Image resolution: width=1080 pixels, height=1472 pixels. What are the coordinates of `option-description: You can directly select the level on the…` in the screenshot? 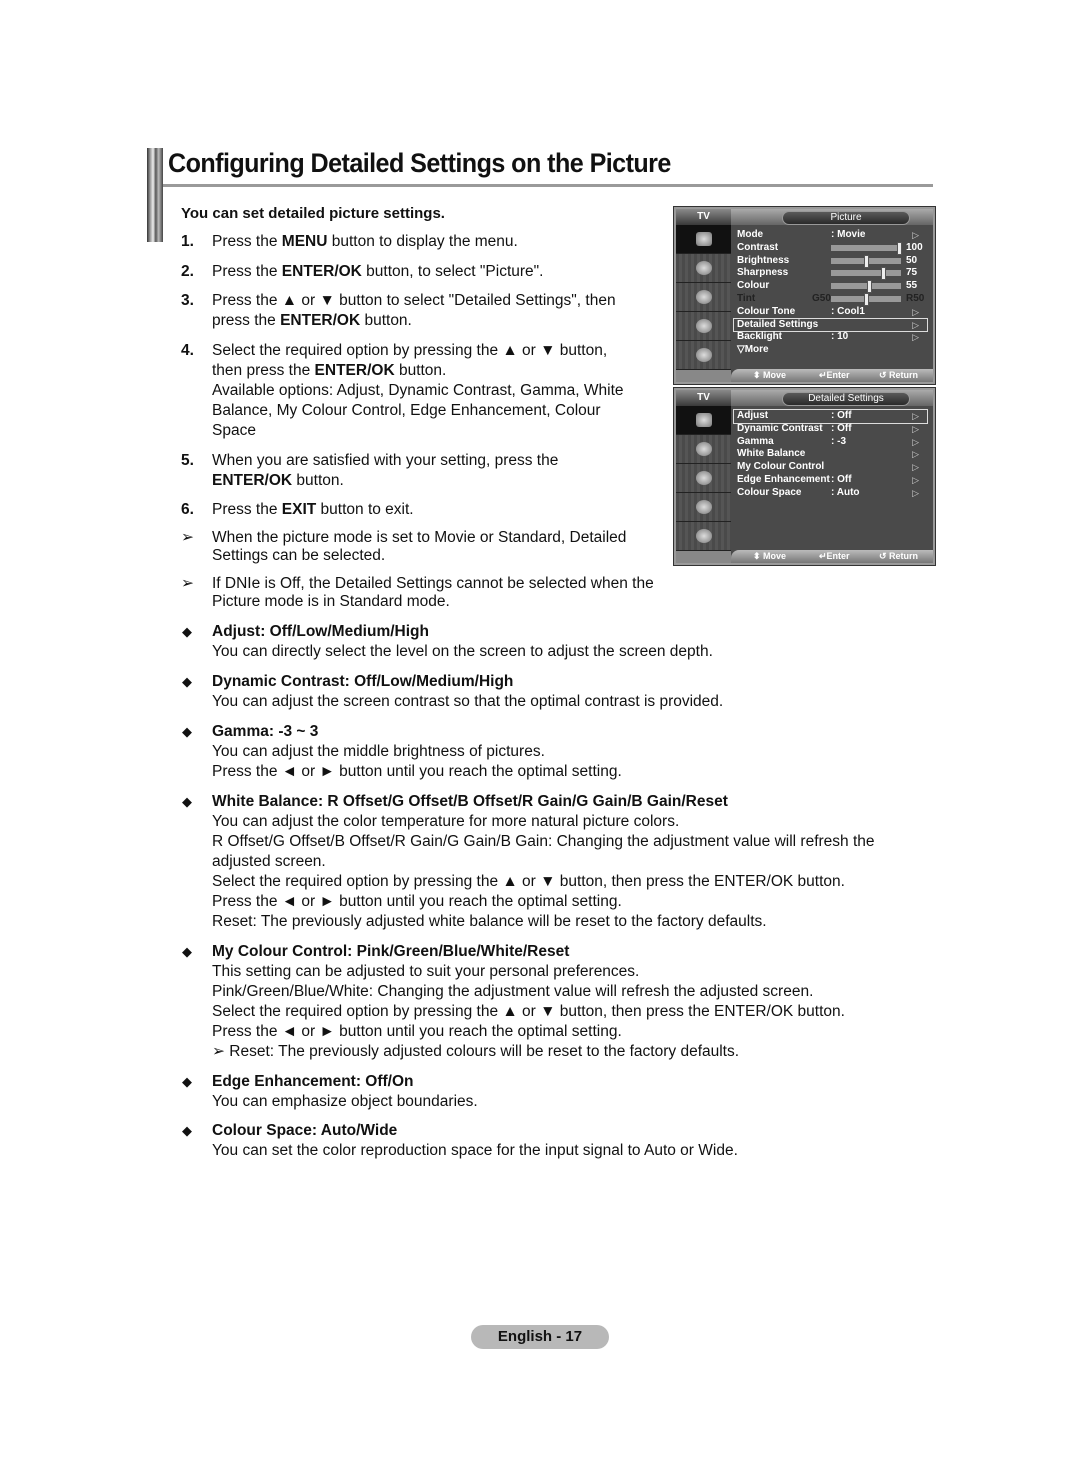 It's located at (567, 652).